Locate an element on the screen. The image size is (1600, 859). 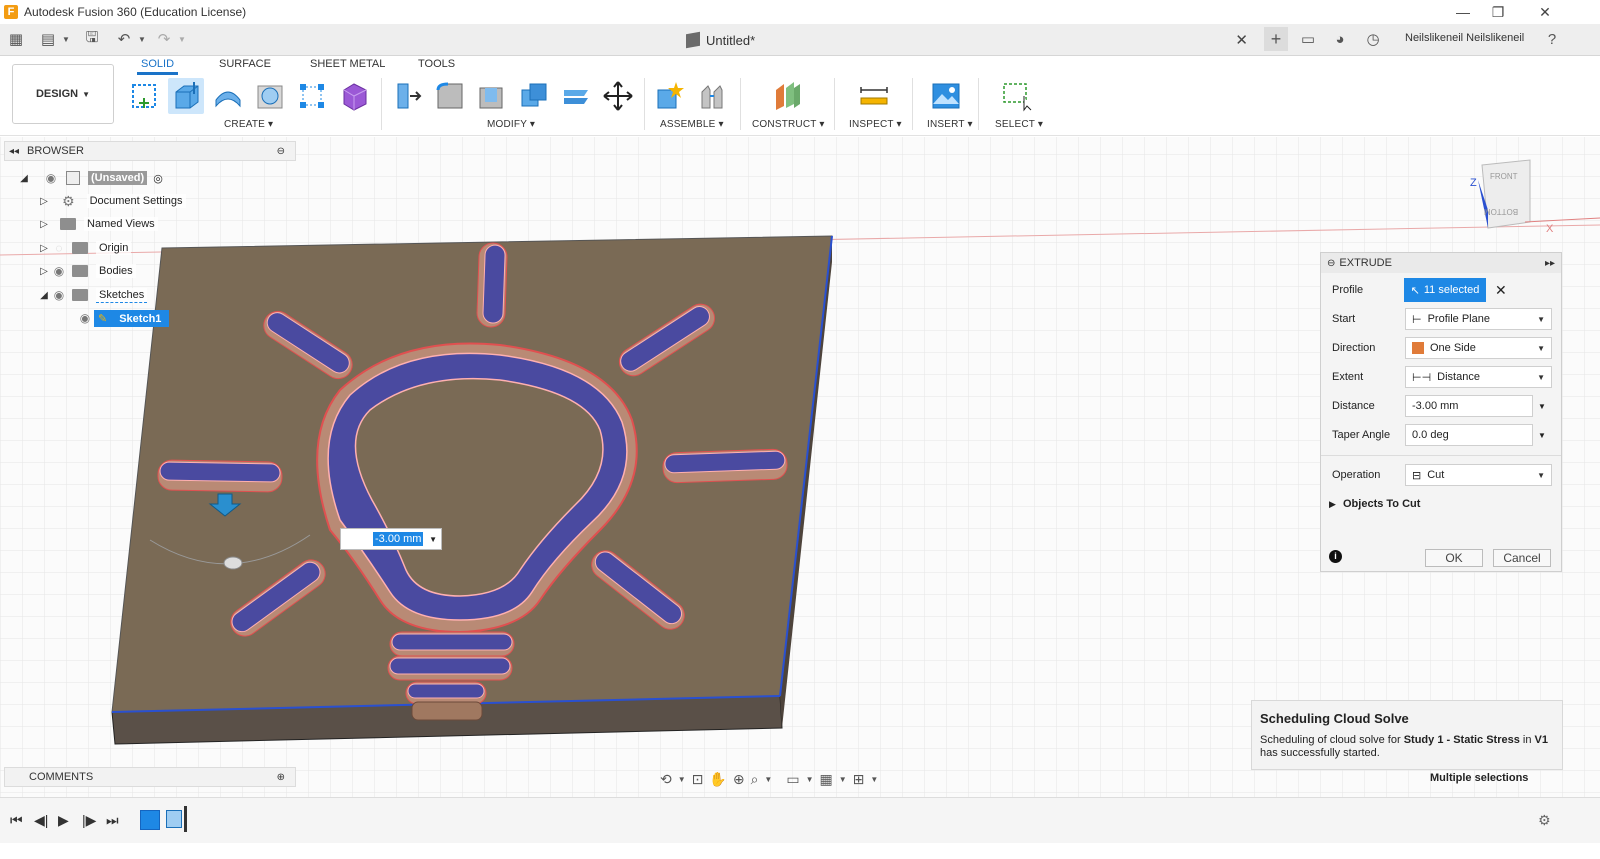
profile-selection-button: ↖ 11 selected is located at coordinates (1445, 290).